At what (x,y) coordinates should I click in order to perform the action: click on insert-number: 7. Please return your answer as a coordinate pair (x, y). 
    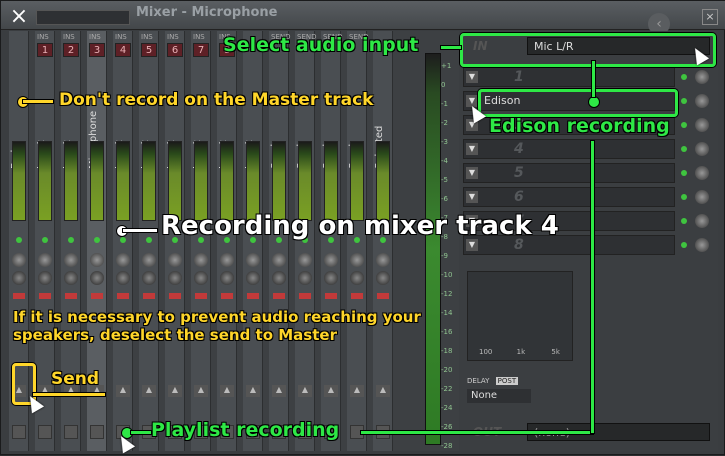
    Looking at the image, I should click on (201, 50).